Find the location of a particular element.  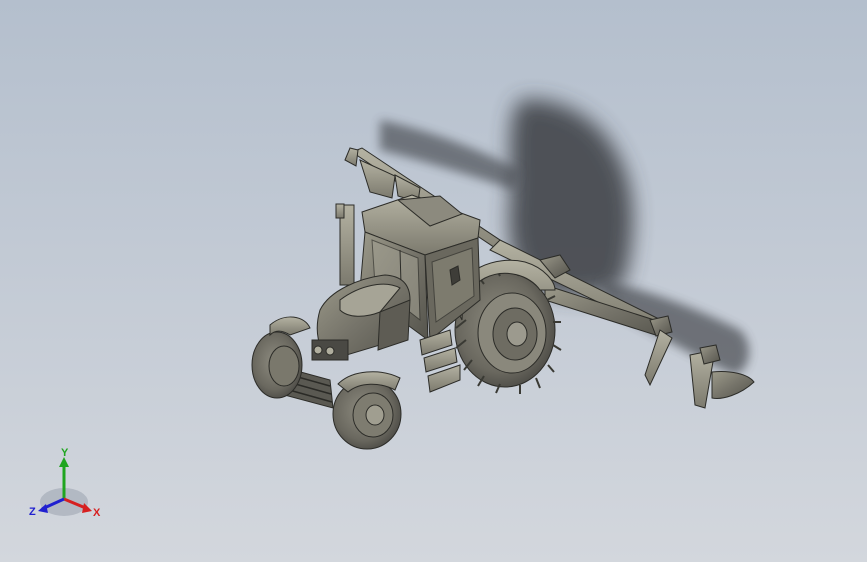

cab-steps is located at coordinates (440, 361).